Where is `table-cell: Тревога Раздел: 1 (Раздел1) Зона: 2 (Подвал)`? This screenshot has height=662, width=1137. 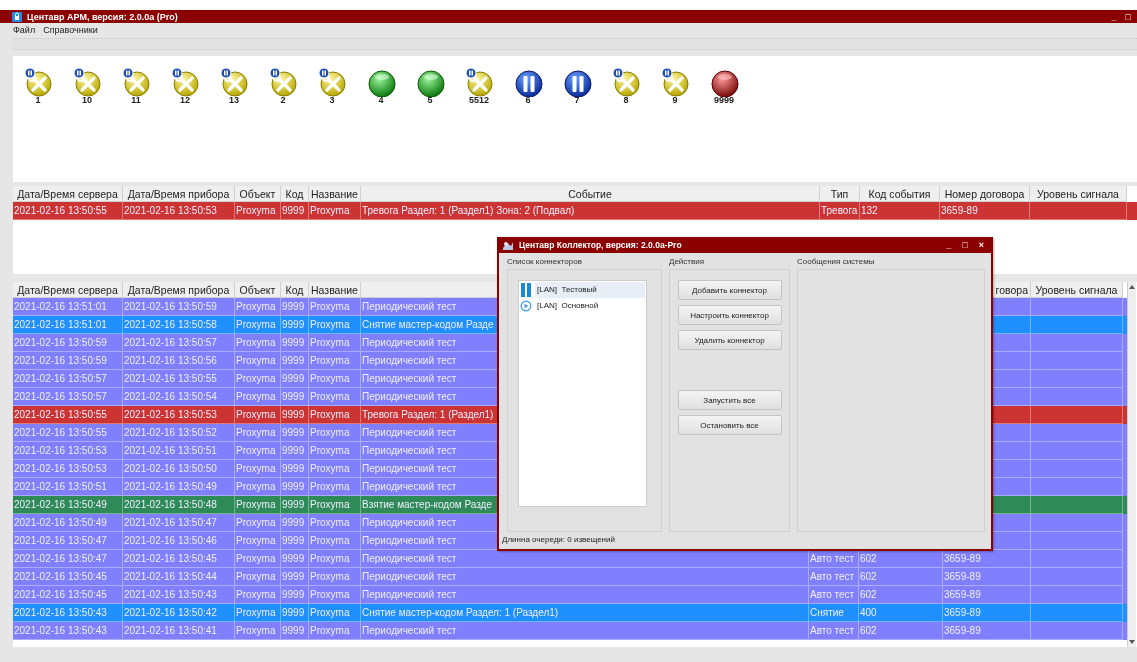 table-cell: Тревога Раздел: 1 (Раздел1) Зона: 2 (Подвал) is located at coordinates (590, 211).